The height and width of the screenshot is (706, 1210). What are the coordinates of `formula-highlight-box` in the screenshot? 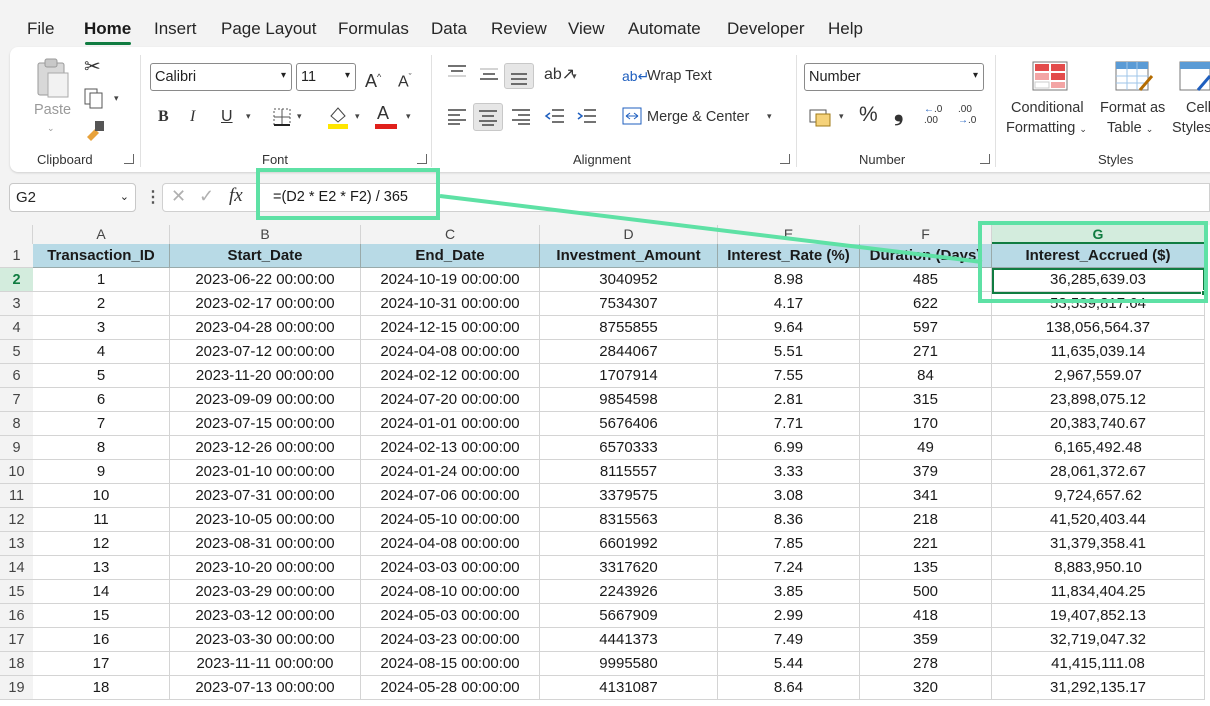 It's located at (348, 194).